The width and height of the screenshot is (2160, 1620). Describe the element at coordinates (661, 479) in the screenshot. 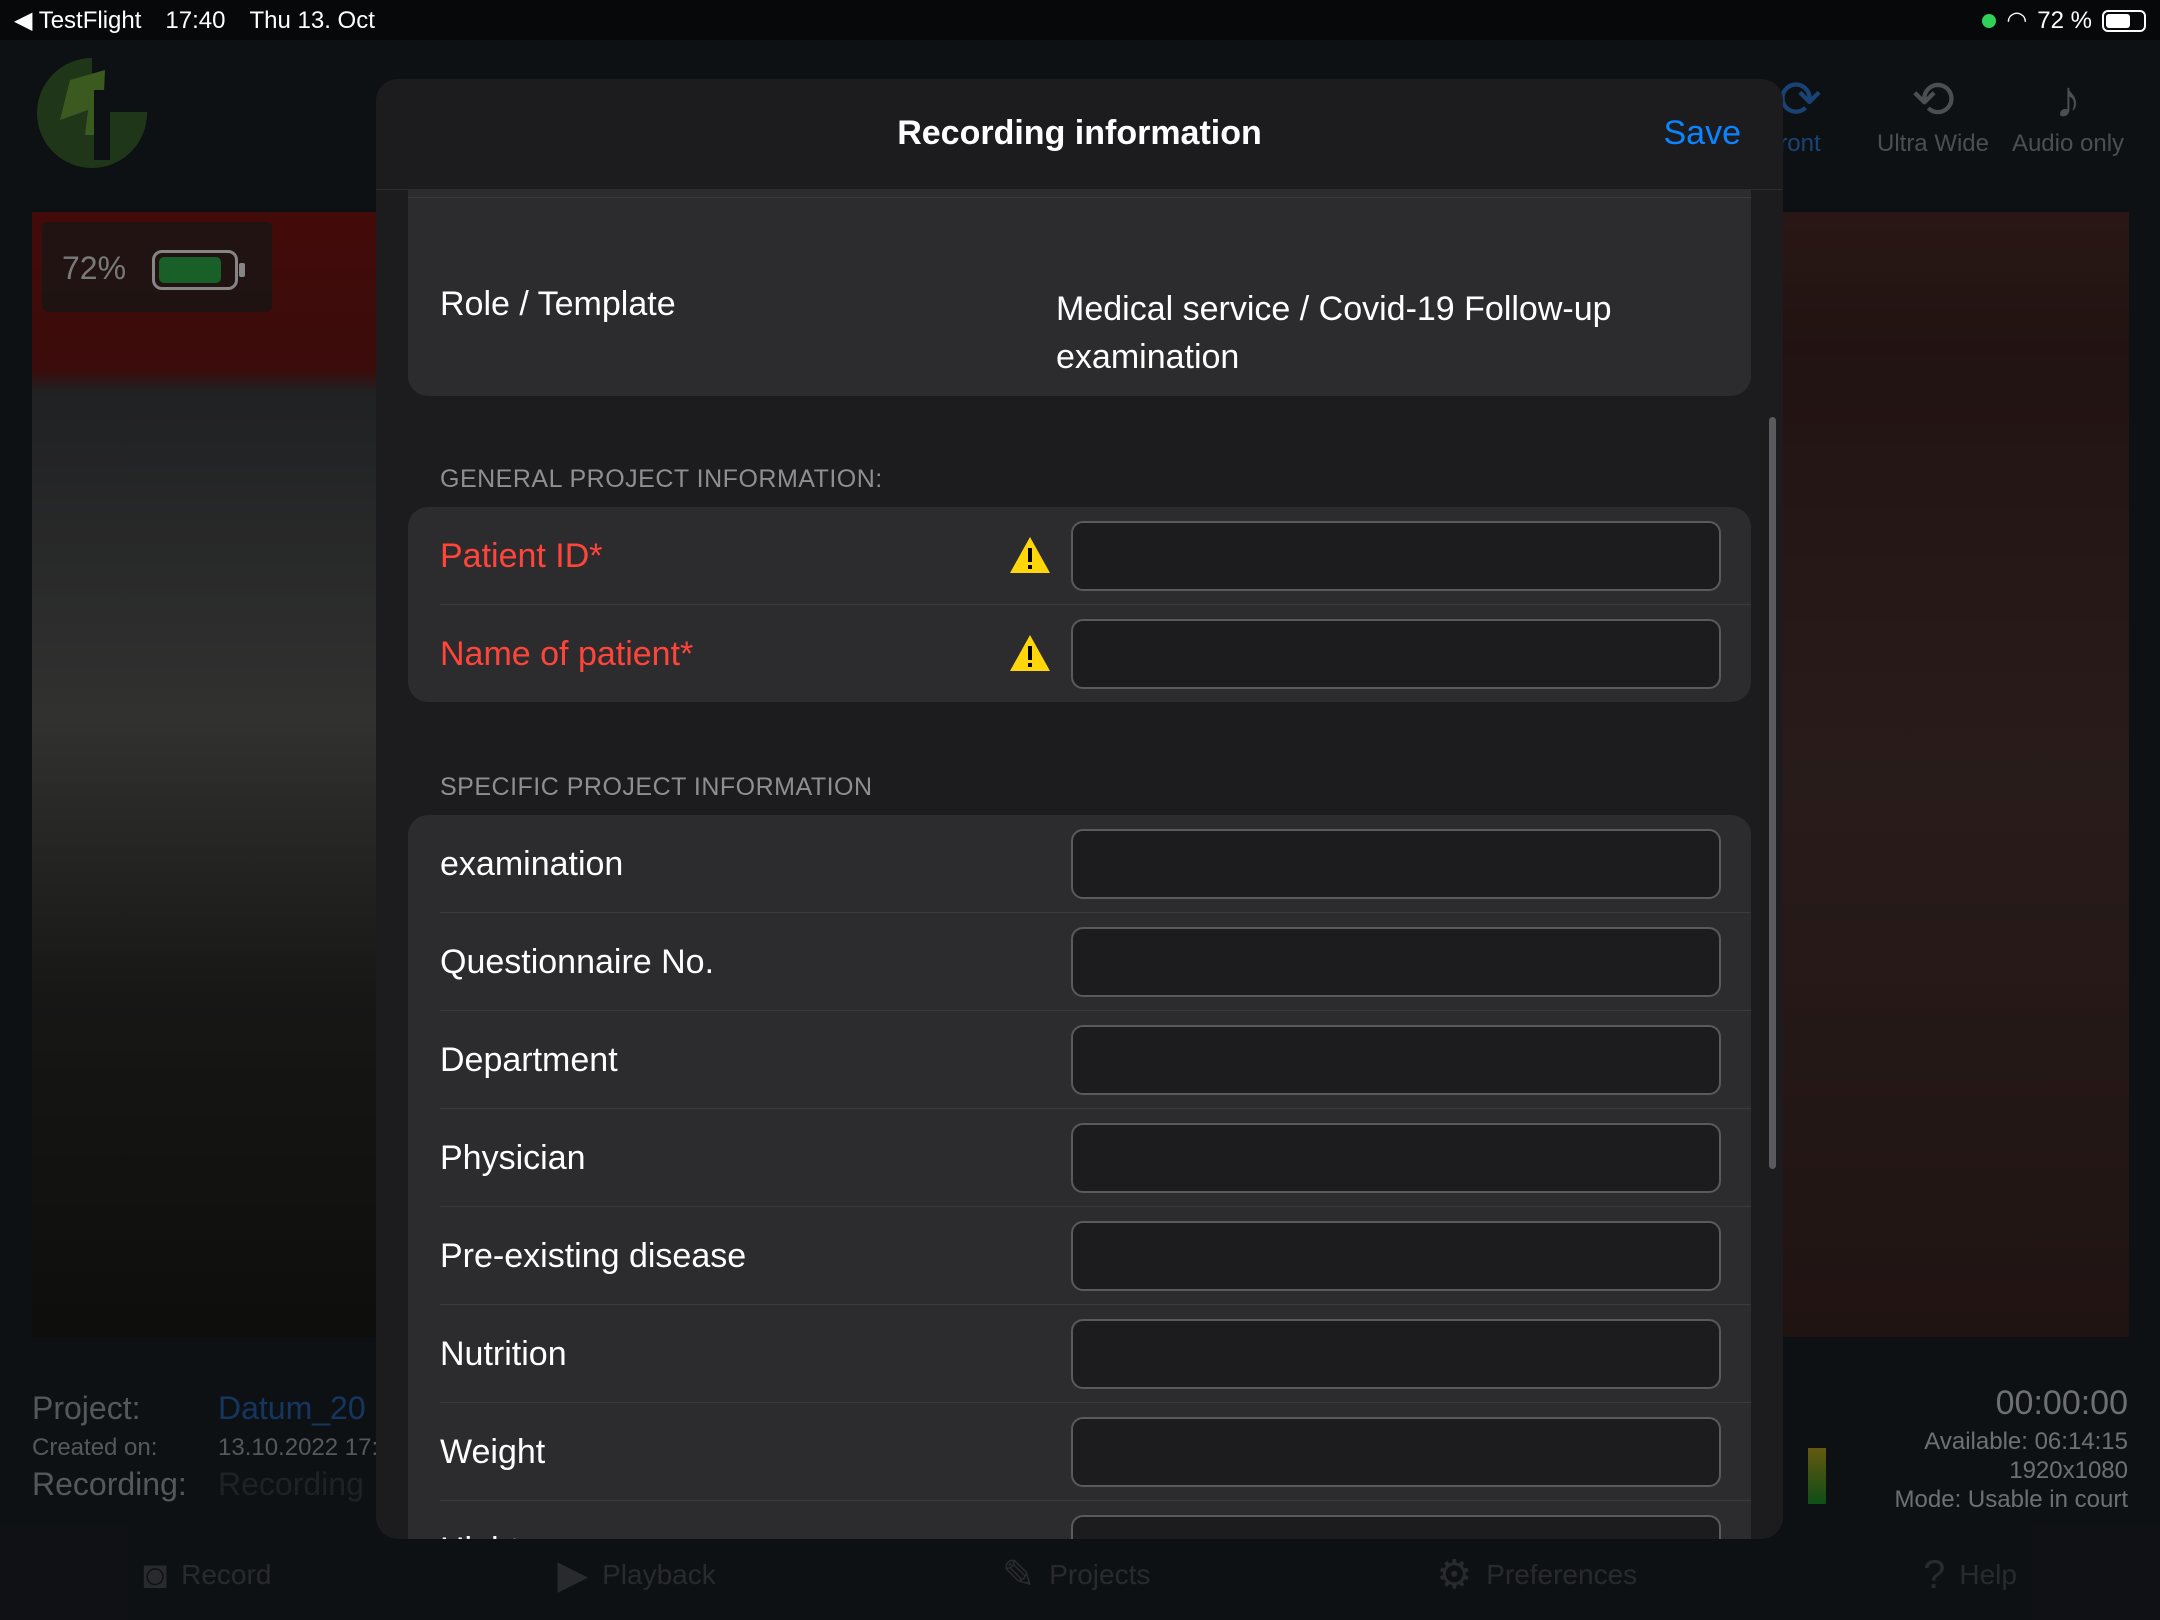

I see `general-section-title: GENERAL PROJECT INFORMATION:` at that location.